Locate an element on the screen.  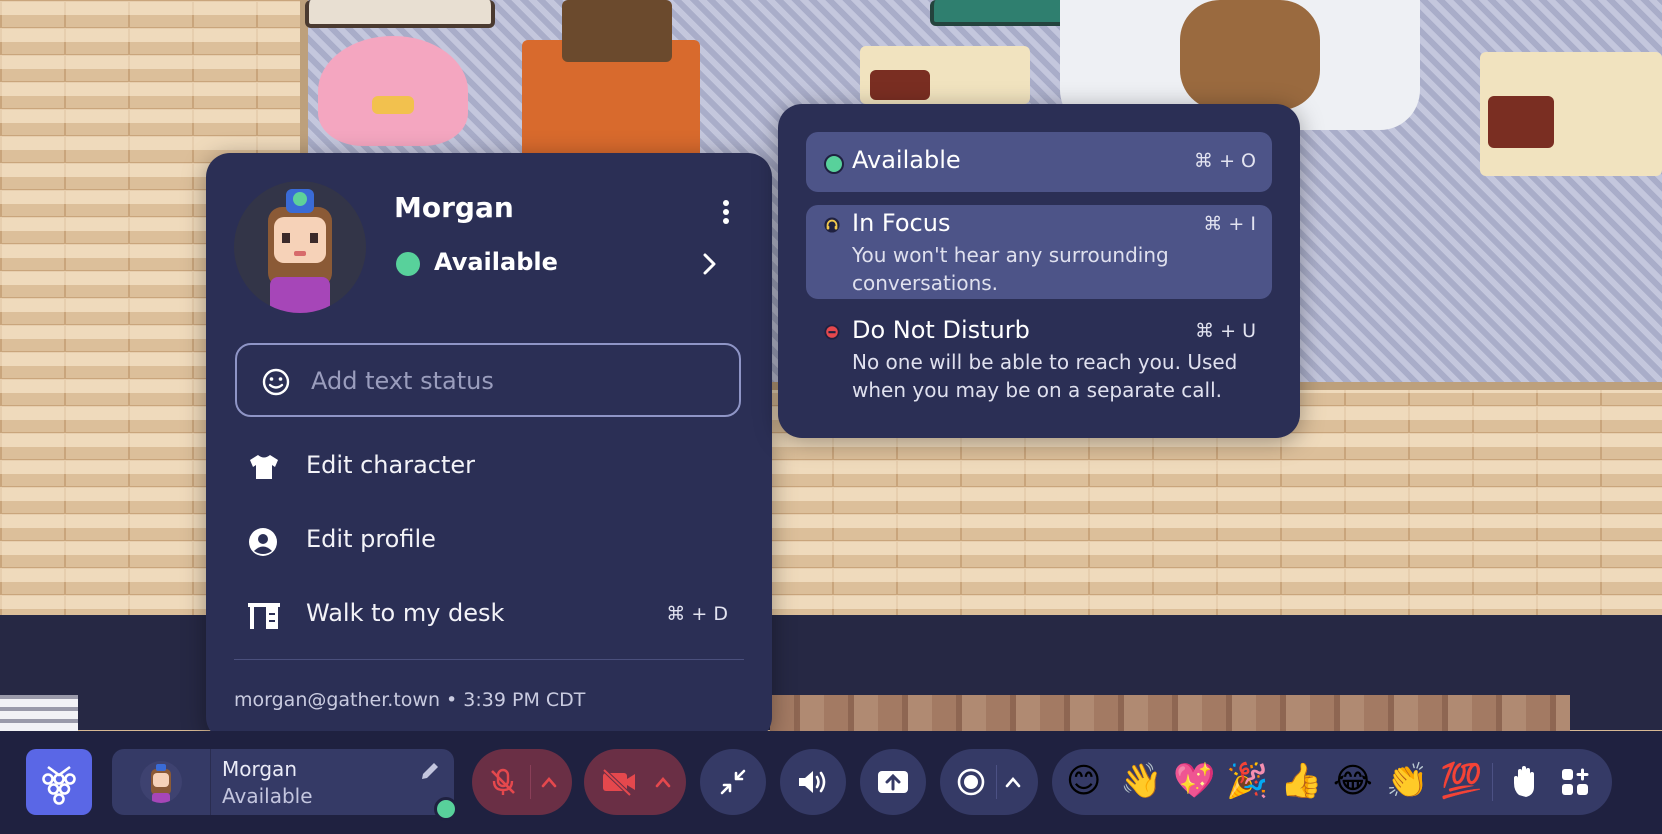
avatar-character-icon is located at coordinates (300, 251).